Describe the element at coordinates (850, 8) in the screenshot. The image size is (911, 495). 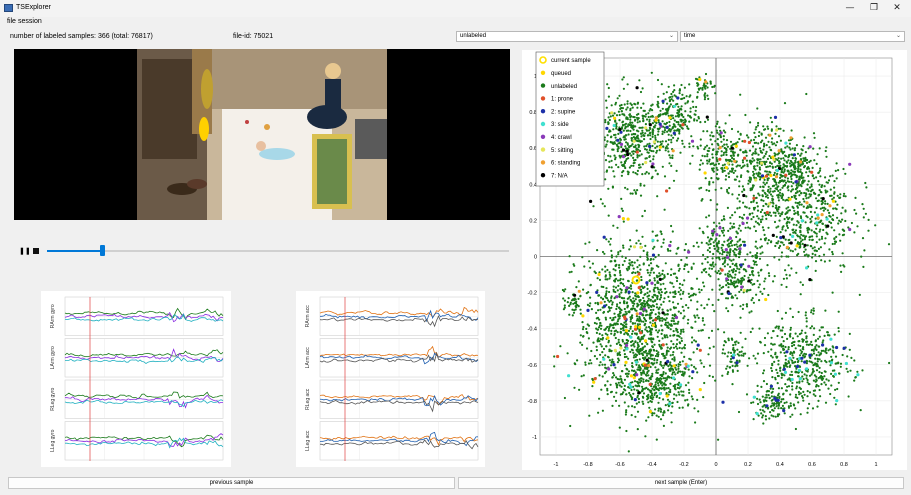
I see `minimize-icon: —` at that location.